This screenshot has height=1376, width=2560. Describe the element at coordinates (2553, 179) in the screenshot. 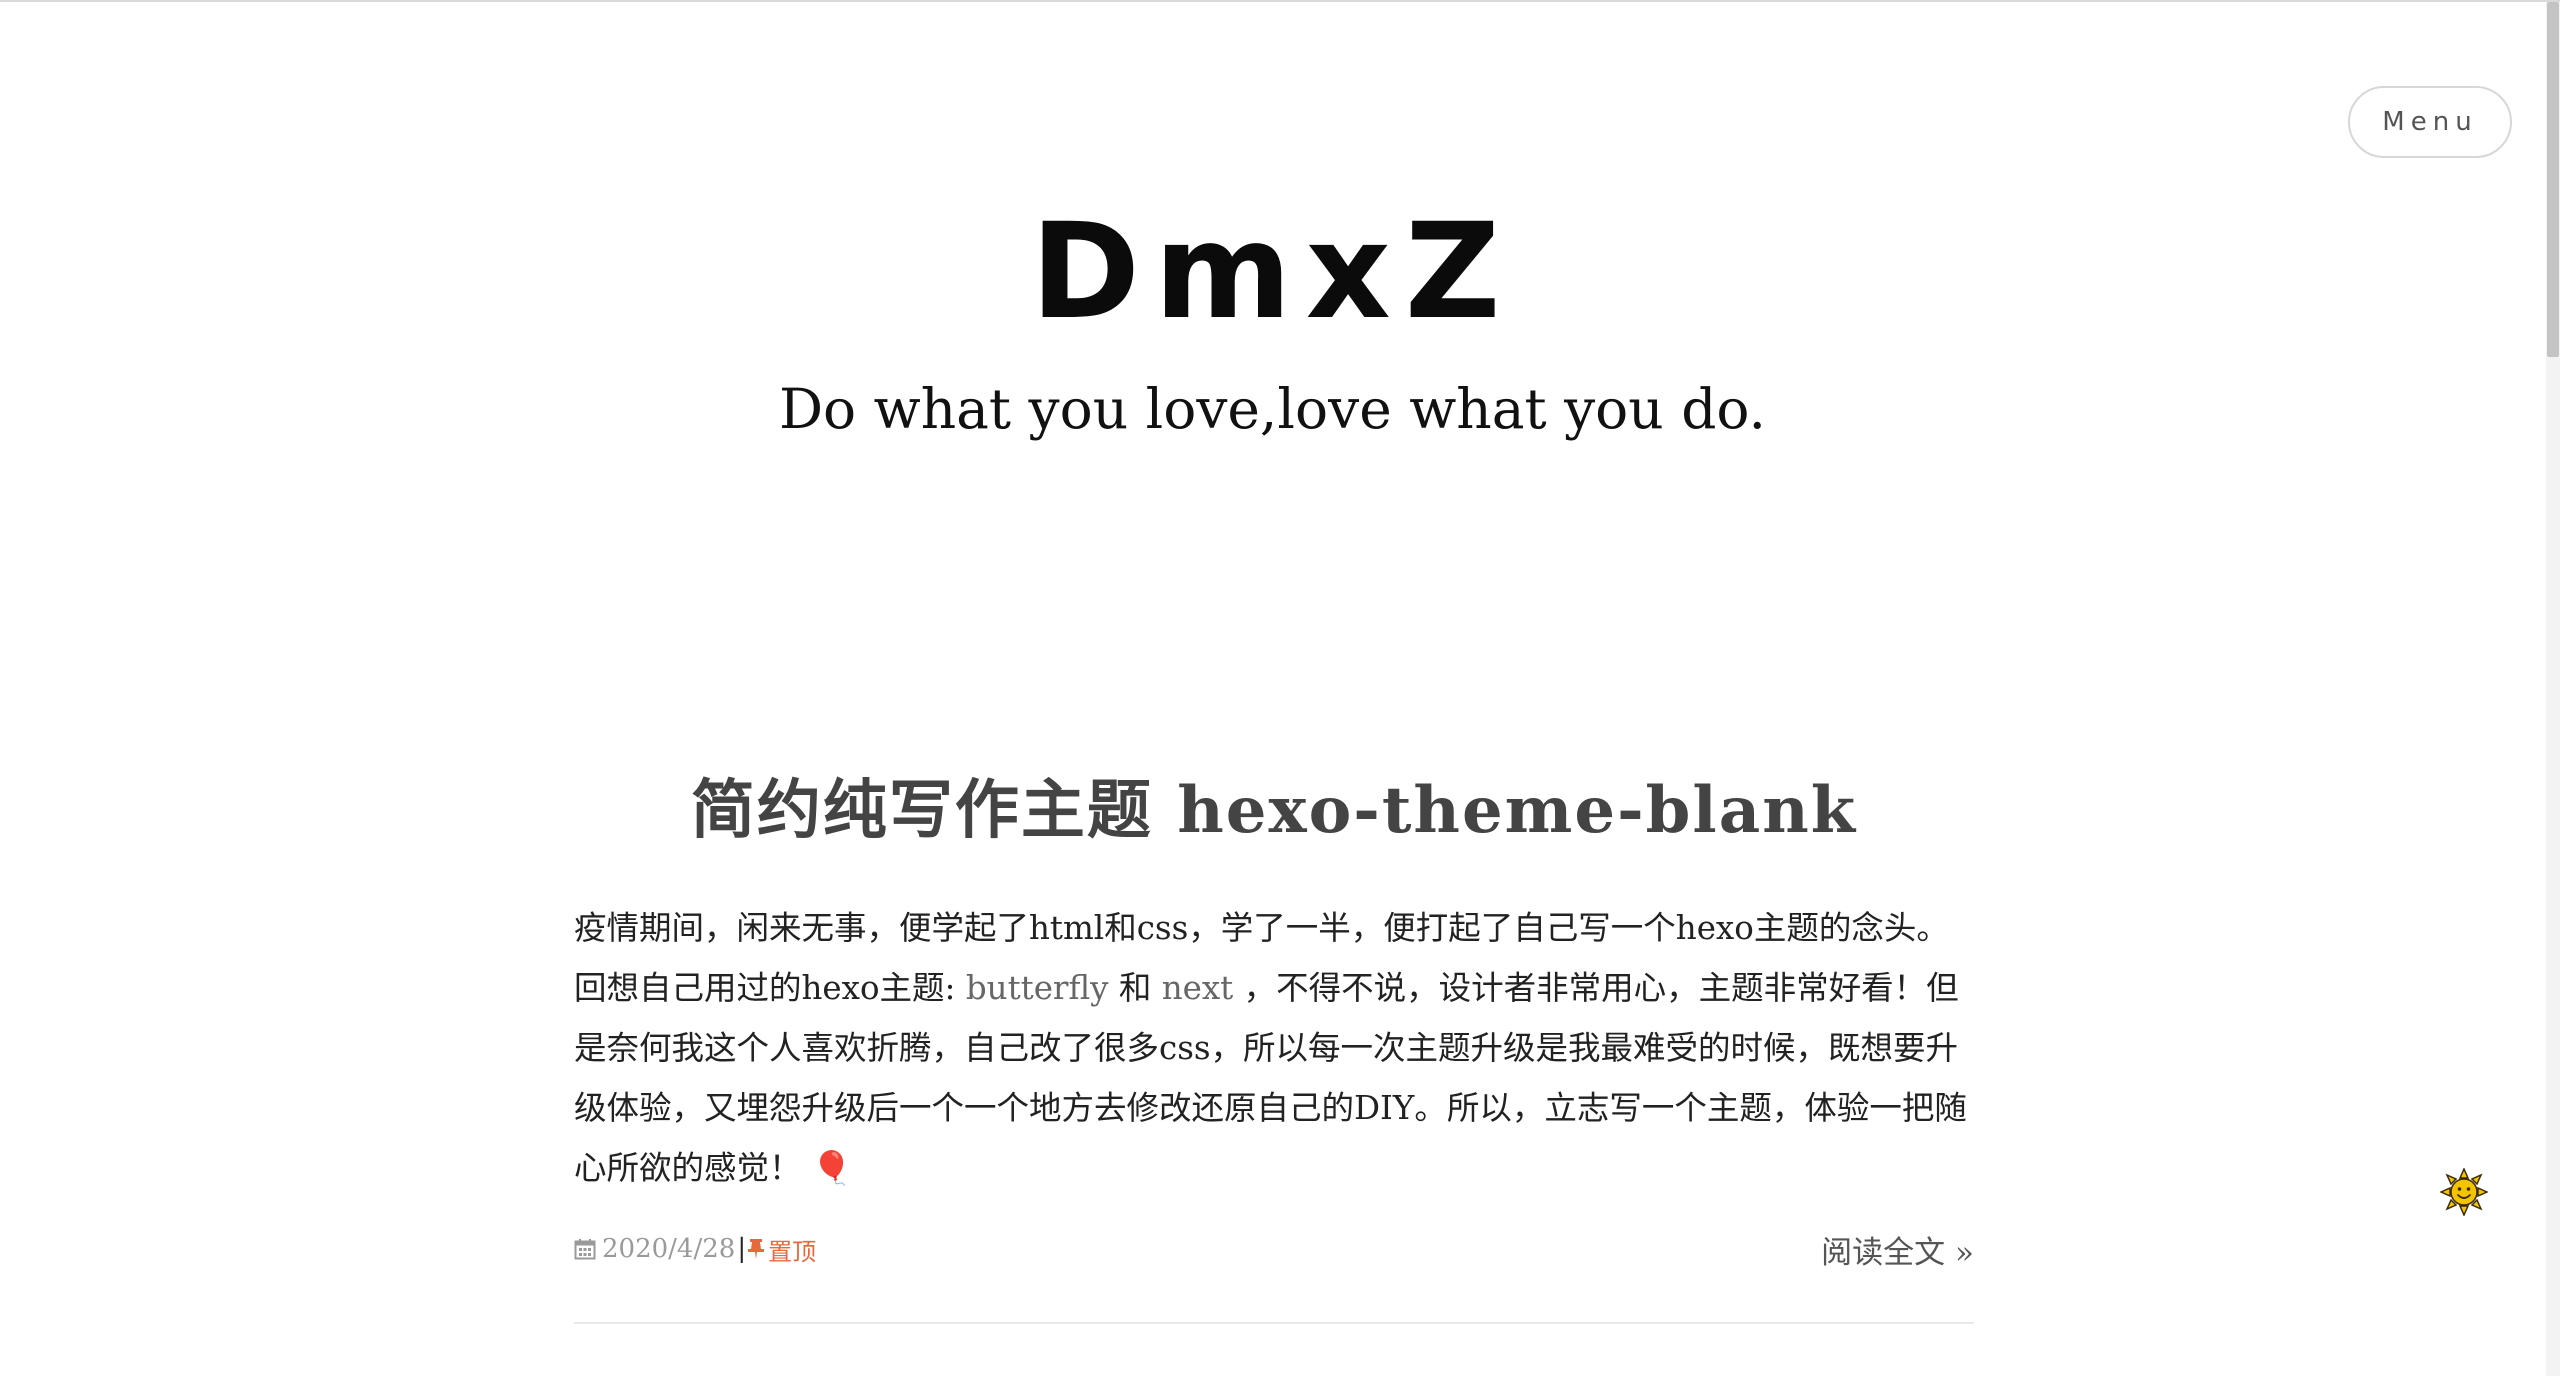

I see `scrollbar-thumb` at that location.